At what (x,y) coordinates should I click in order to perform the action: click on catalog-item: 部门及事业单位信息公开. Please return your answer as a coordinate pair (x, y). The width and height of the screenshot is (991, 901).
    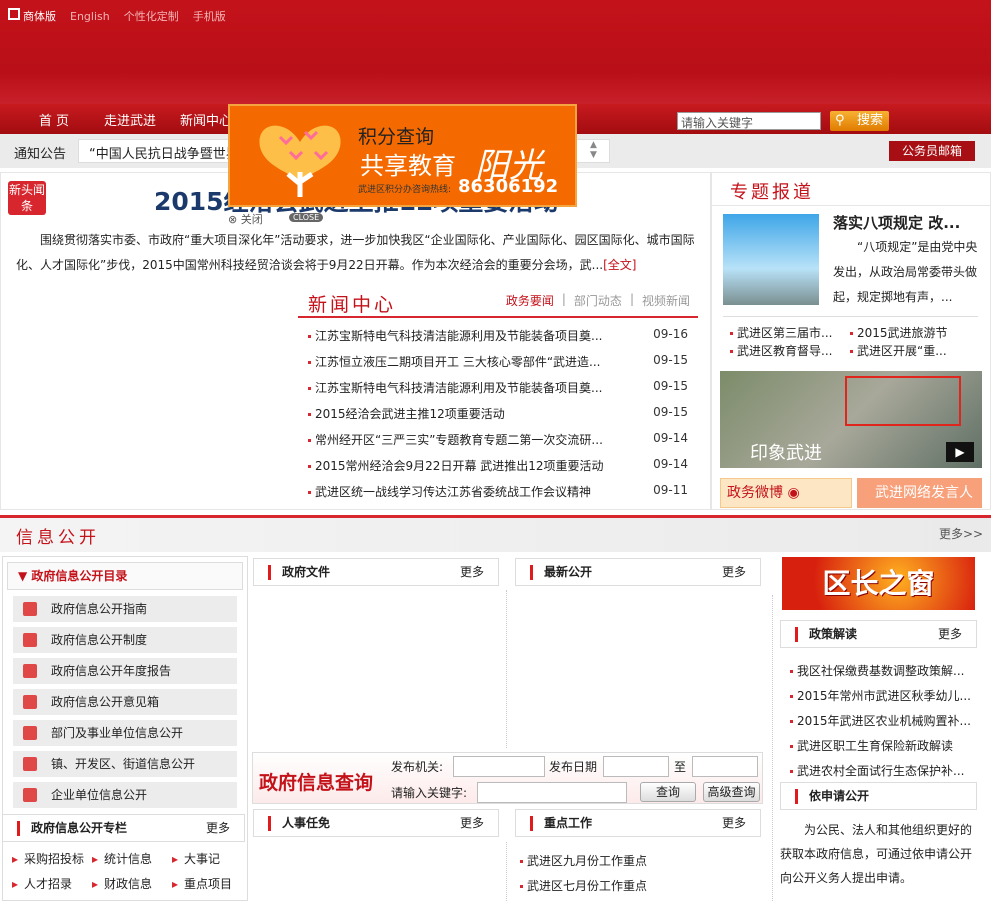
    Looking at the image, I should click on (125, 733).